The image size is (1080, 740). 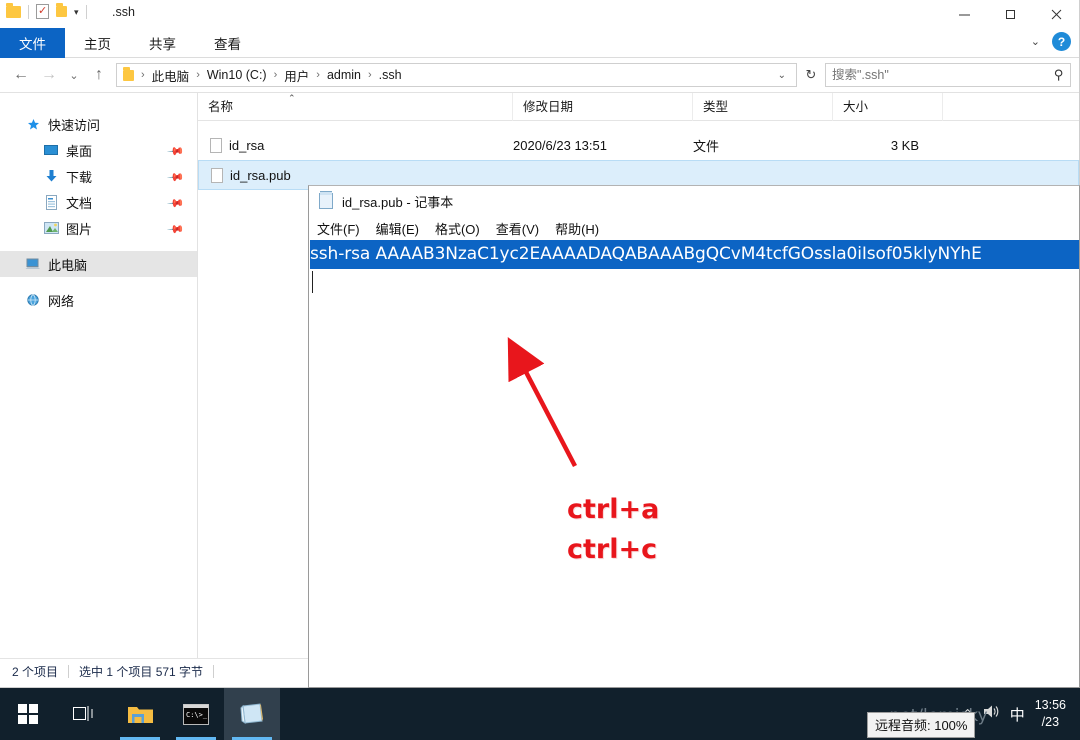 What do you see at coordinates (456, 75) in the screenshot?
I see `address-bar: › 此电脑 › Win10 (C:) › 用户 › admin › .ssh ⌄` at bounding box center [456, 75].